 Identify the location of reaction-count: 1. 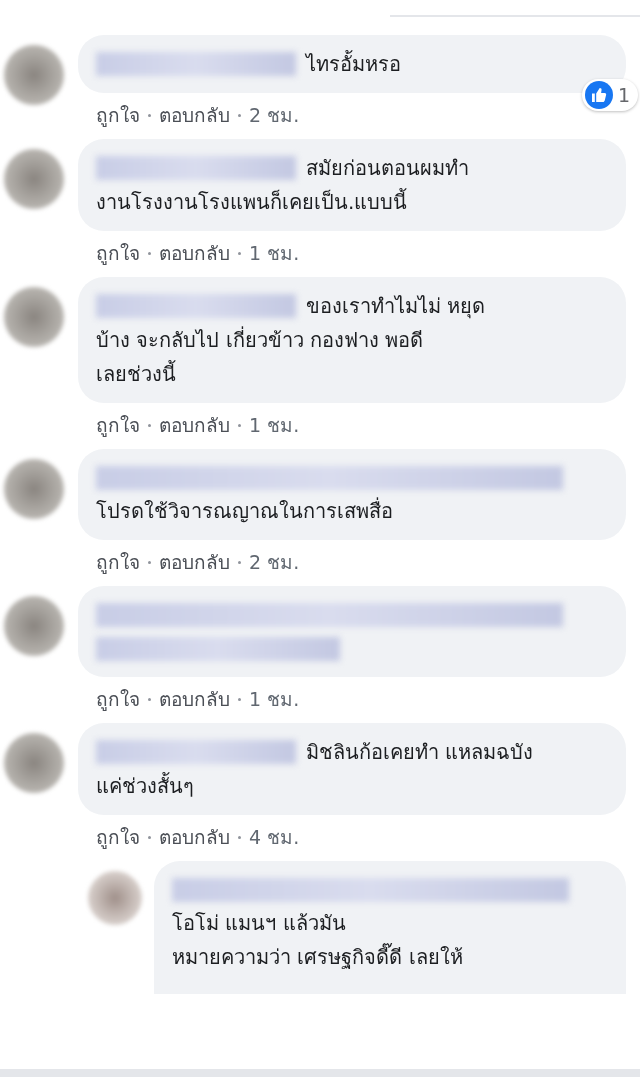
(609, 95).